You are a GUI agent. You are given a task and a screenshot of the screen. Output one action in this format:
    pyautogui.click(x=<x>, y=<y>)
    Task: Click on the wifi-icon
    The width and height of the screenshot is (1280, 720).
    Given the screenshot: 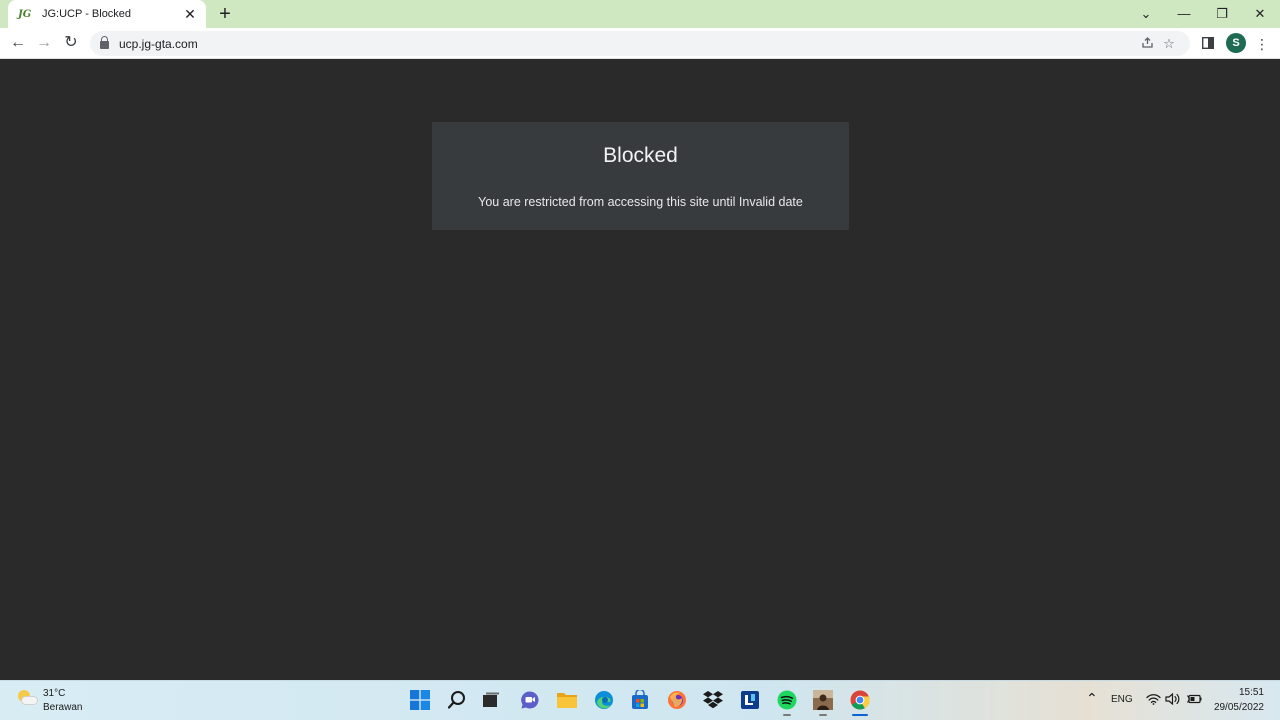 What is the action you would take?
    pyautogui.click(x=1153, y=700)
    